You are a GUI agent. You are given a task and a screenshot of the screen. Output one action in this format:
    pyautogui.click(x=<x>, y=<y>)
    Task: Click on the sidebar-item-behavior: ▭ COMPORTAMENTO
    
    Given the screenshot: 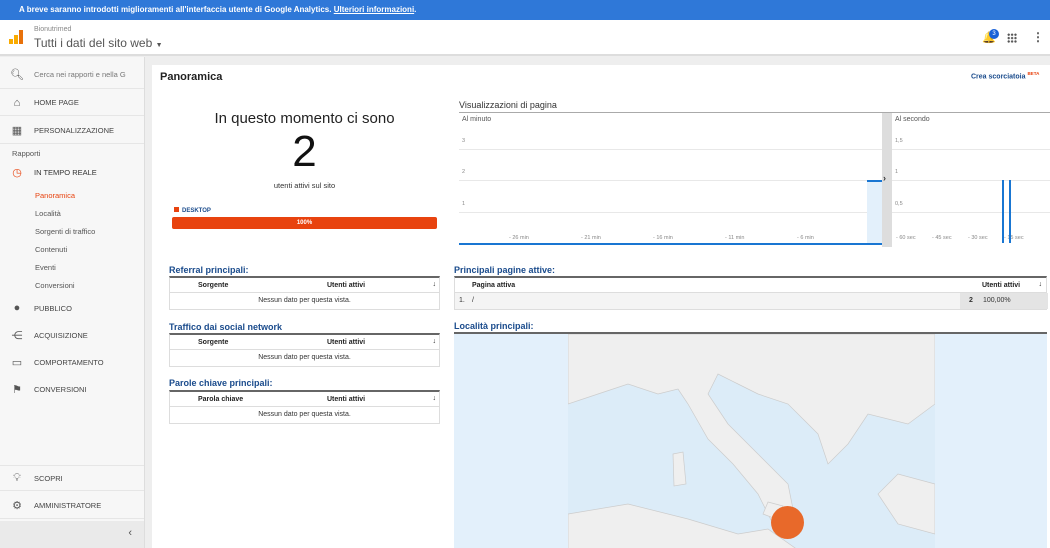 What is the action you would take?
    pyautogui.click(x=72, y=362)
    